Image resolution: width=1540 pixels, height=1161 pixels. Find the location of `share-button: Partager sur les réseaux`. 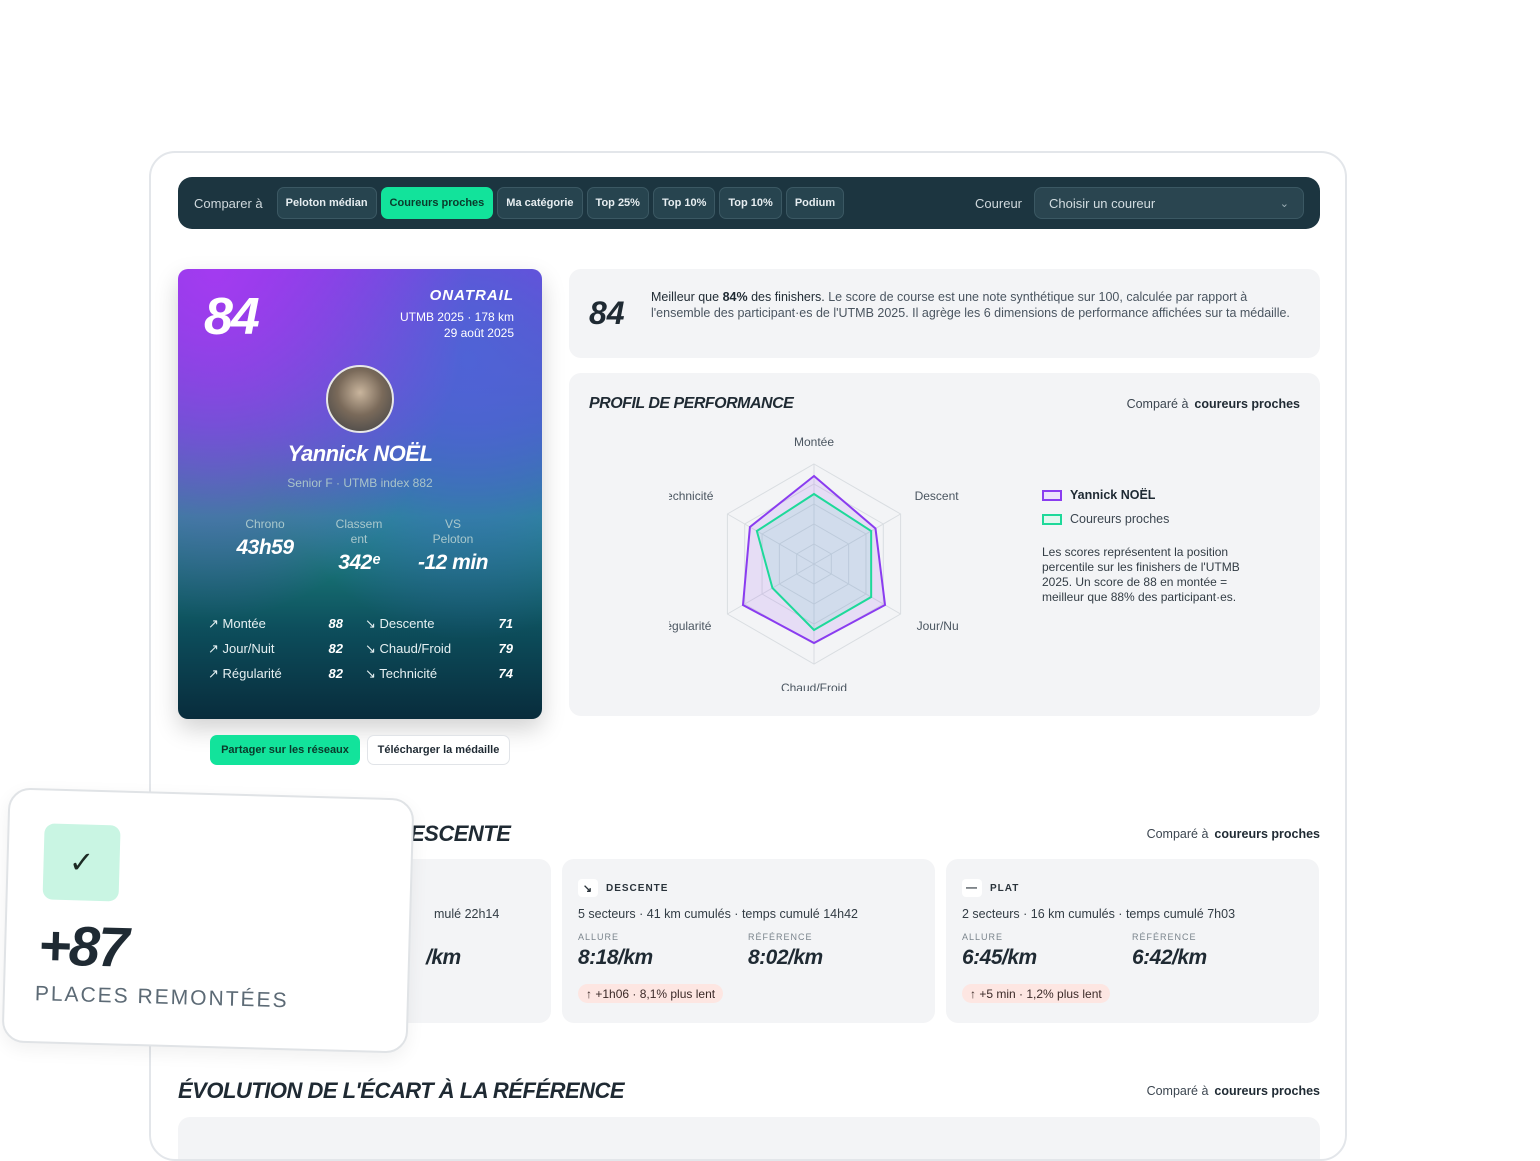

share-button: Partager sur les réseaux is located at coordinates (285, 750).